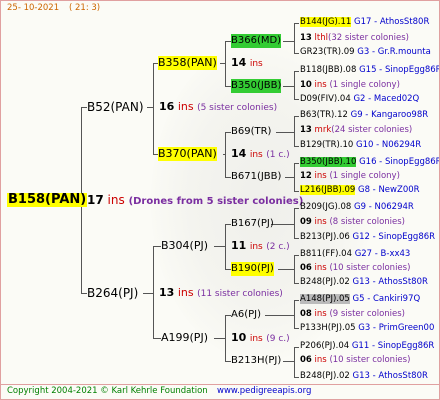  What do you see at coordinates (328, 162) in the screenshot?
I see `gggp-node: B350(JBB).10` at bounding box center [328, 162].